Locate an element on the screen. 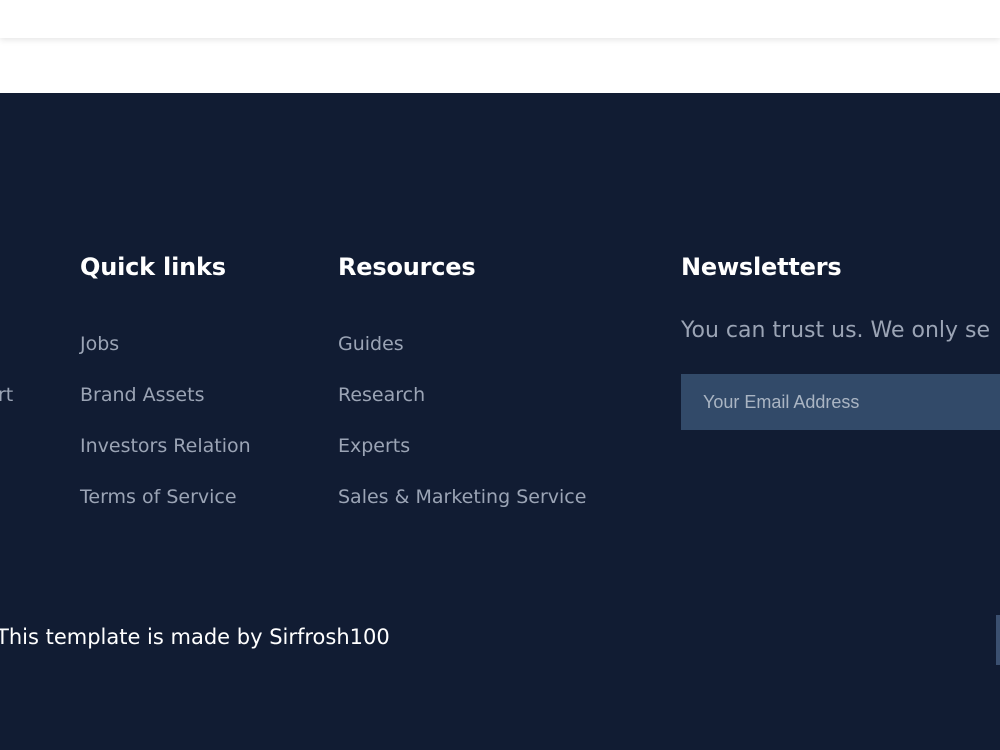 This screenshot has height=750, width=1000. resources-heading: Resources is located at coordinates (407, 267).